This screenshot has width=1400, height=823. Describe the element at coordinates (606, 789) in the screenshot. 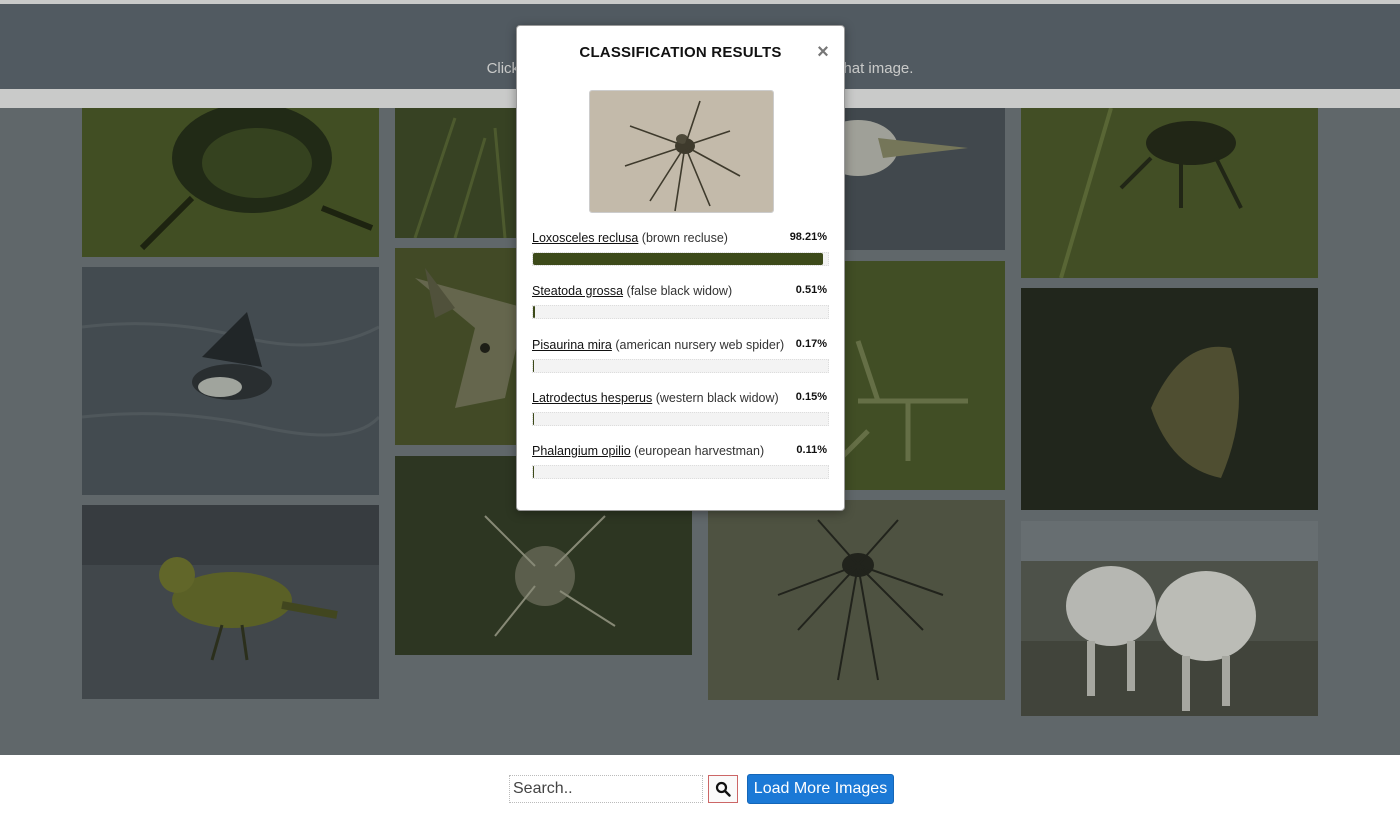

I see `search-input` at that location.